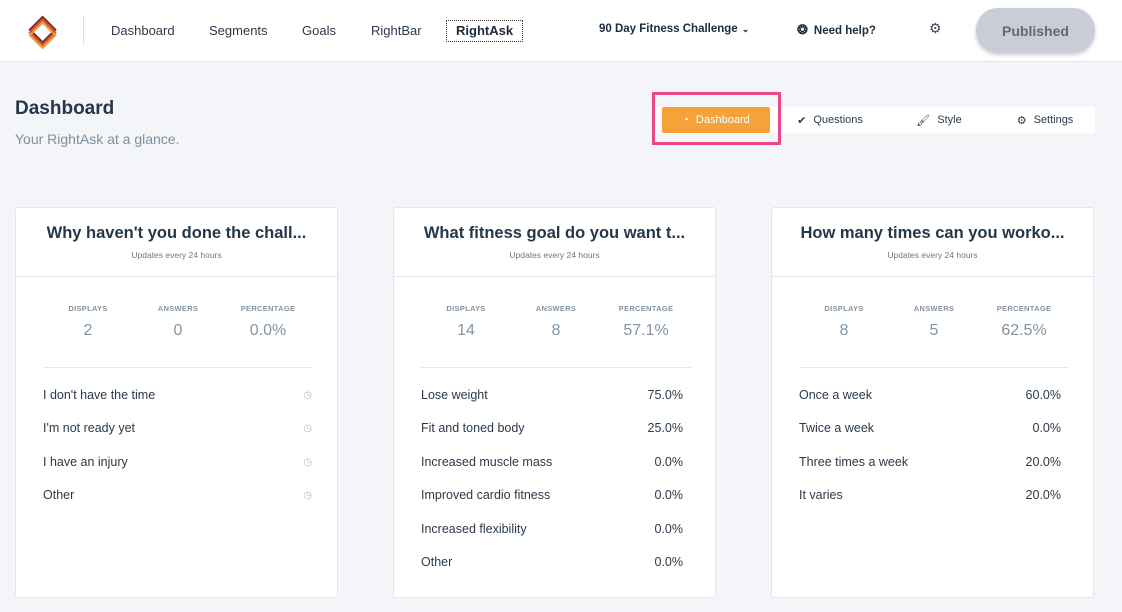  I want to click on answer-label: It varies, so click(821, 495).